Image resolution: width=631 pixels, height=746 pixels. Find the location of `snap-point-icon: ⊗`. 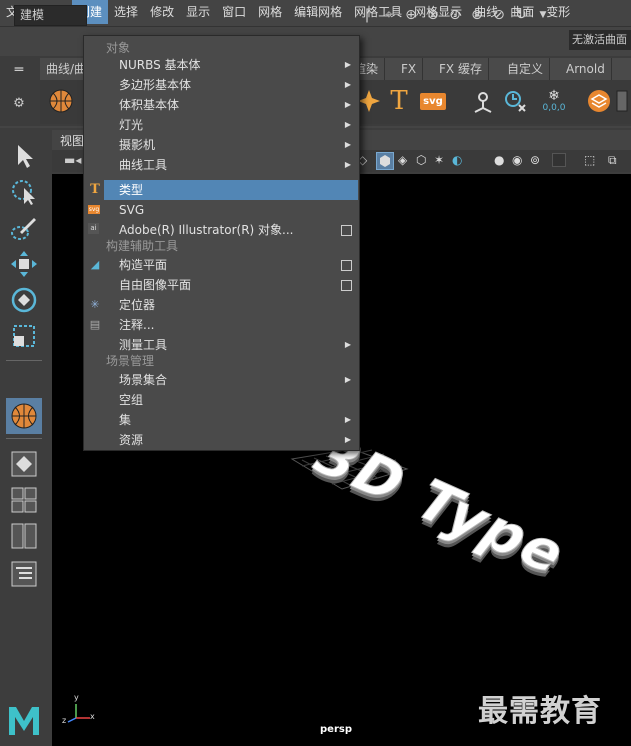

snap-point-icon: ⊗ is located at coordinates (433, 15).